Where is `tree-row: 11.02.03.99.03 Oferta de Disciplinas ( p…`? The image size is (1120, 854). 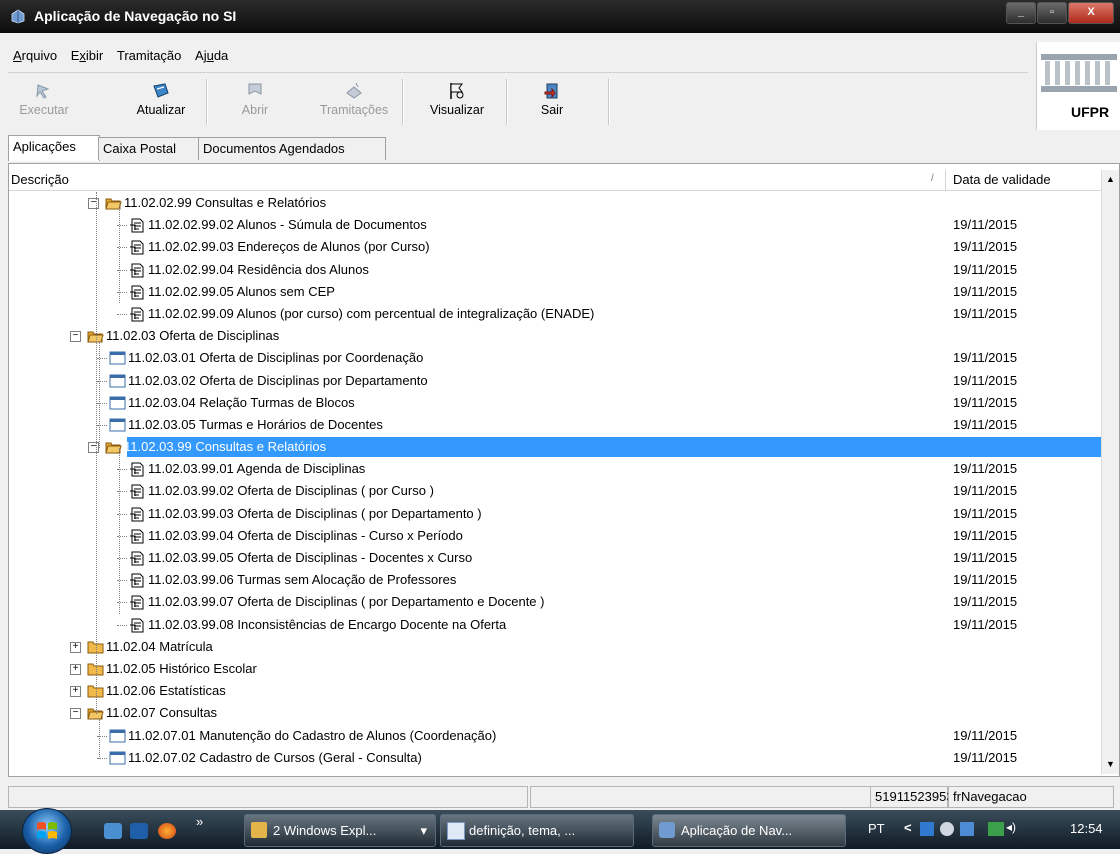 tree-row: 11.02.03.99.03 Oferta de Disciplinas ( p… is located at coordinates (555, 514).